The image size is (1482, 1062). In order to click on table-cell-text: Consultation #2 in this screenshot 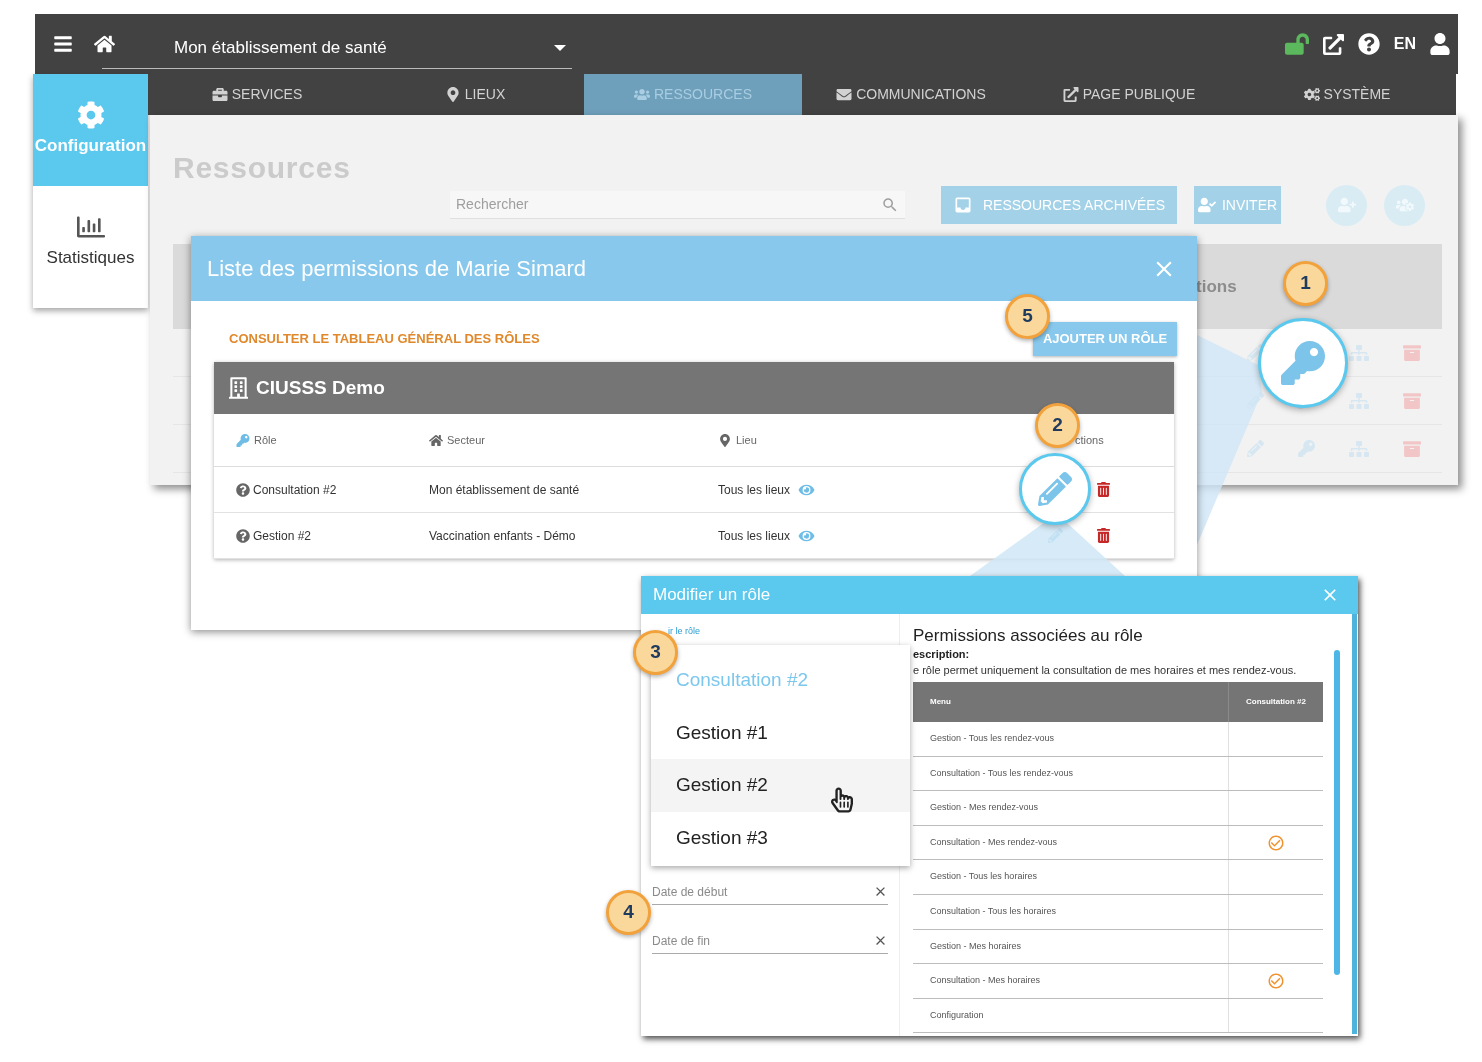, I will do `click(295, 490)`.